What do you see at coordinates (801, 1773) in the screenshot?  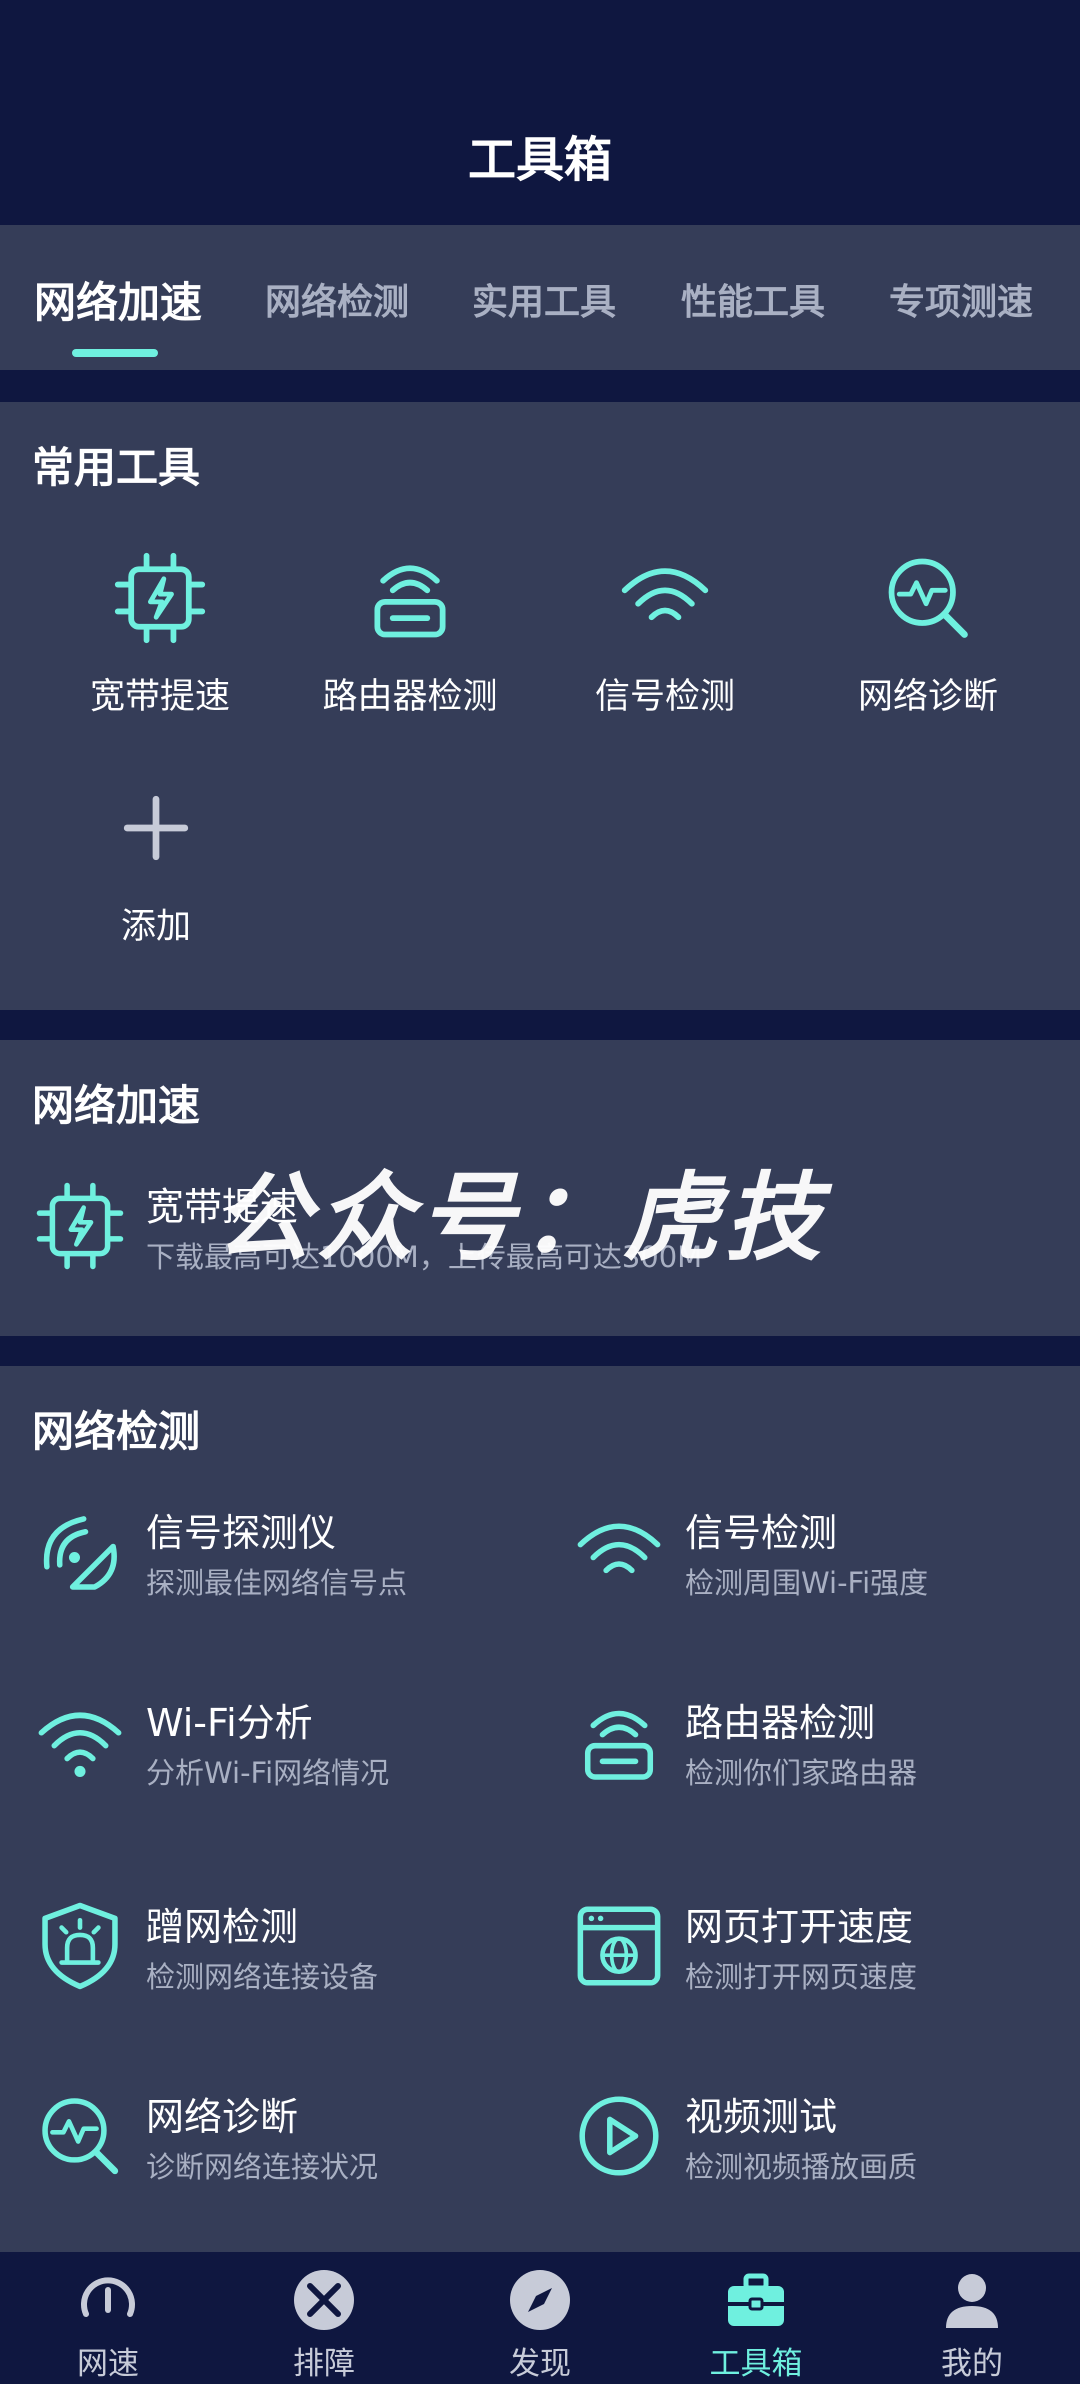 I see `list-item-subtitle: 检测你们家路由器` at bounding box center [801, 1773].